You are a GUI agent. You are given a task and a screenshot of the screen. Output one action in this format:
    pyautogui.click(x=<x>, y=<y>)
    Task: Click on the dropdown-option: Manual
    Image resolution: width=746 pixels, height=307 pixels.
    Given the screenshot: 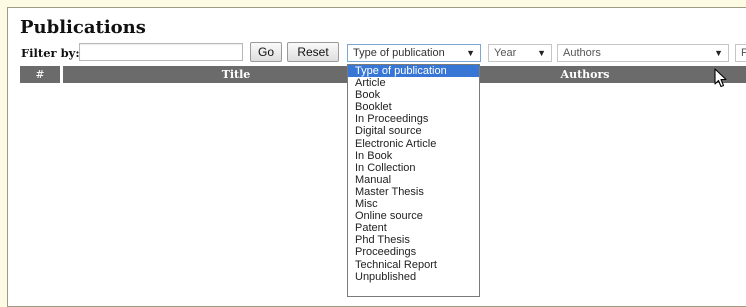 What is the action you would take?
    pyautogui.click(x=413, y=180)
    